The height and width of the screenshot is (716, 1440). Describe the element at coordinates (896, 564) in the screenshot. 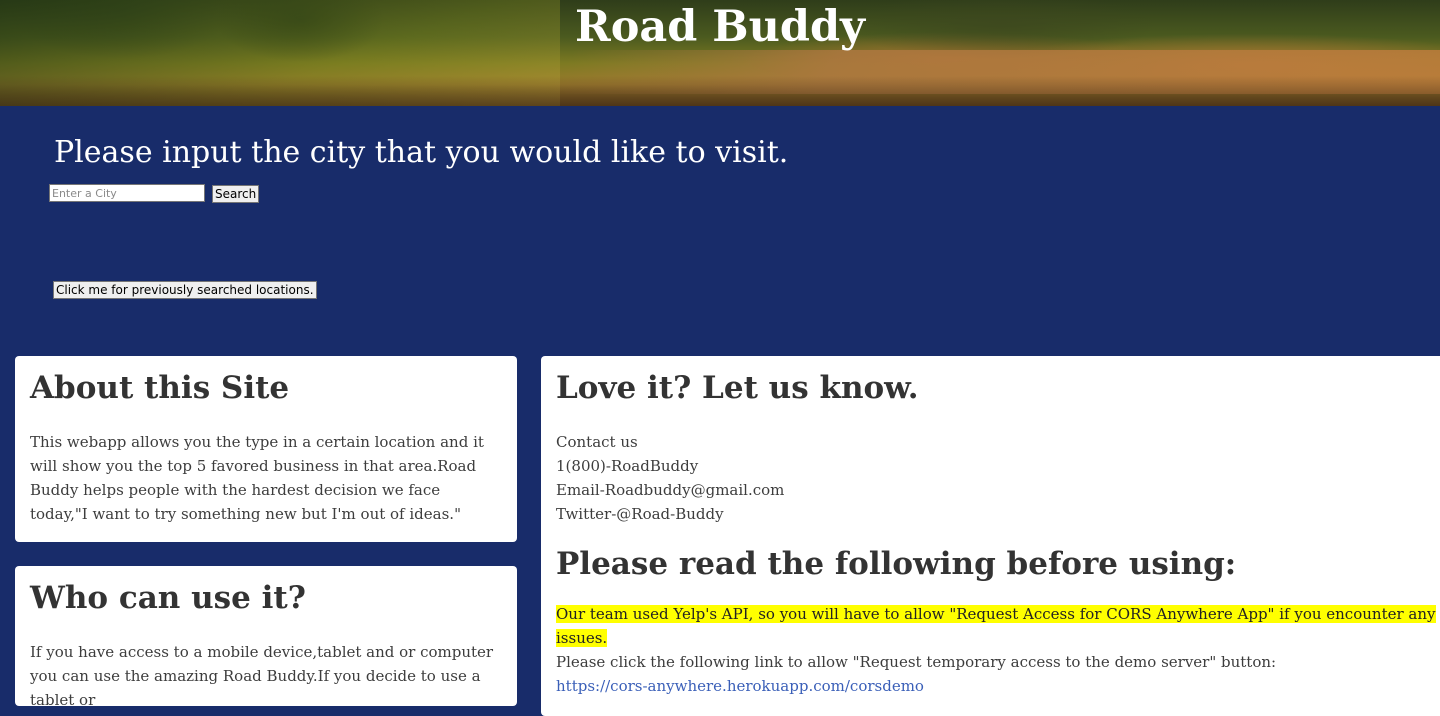

I see `notice-heading: Please read the following before using:` at that location.